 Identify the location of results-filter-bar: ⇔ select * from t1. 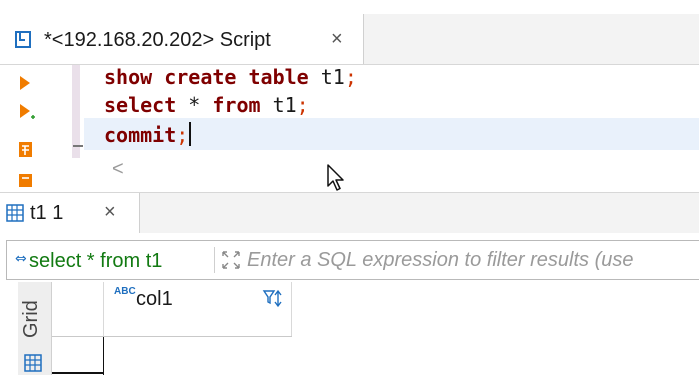
(352, 260).